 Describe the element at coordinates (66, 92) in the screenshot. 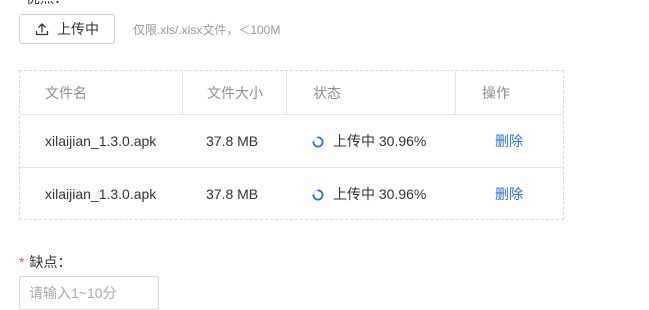

I see `header-filename: 文件名` at that location.